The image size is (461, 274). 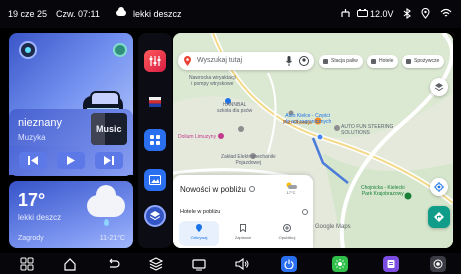 I want to click on media-button, so click(x=391, y=264).